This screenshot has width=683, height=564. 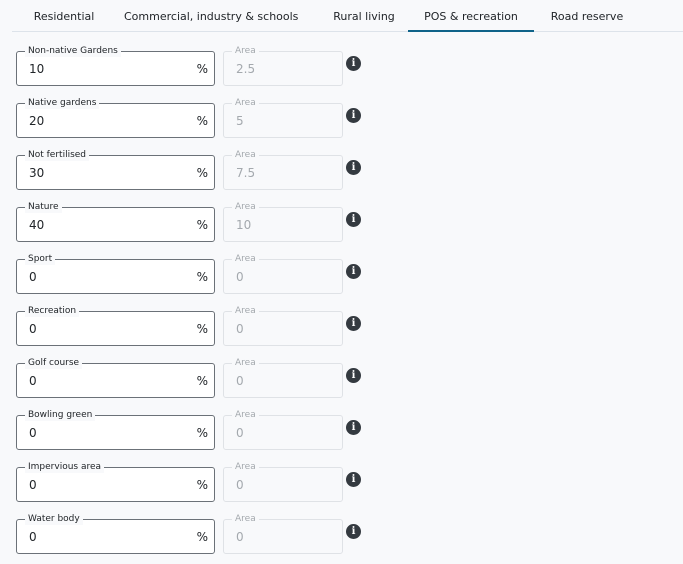 What do you see at coordinates (62, 103) in the screenshot?
I see `percent-field-label: Native gardens` at bounding box center [62, 103].